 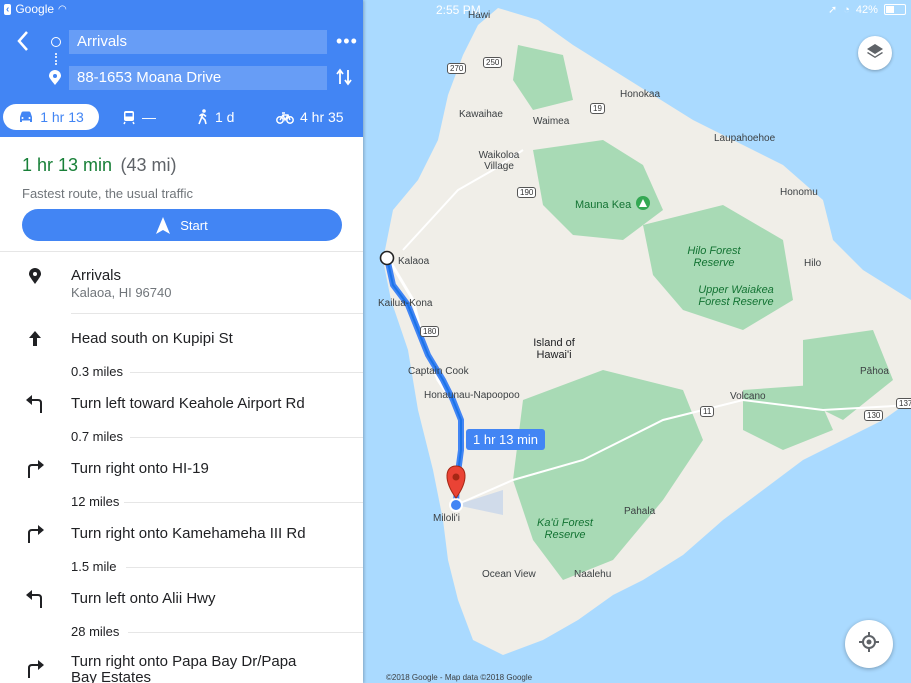 I want to click on shield-190: 190, so click(x=527, y=192).